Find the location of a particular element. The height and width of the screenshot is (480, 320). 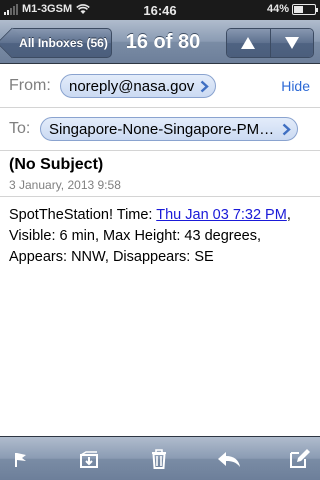

hide-details-link: Hide is located at coordinates (295, 86).